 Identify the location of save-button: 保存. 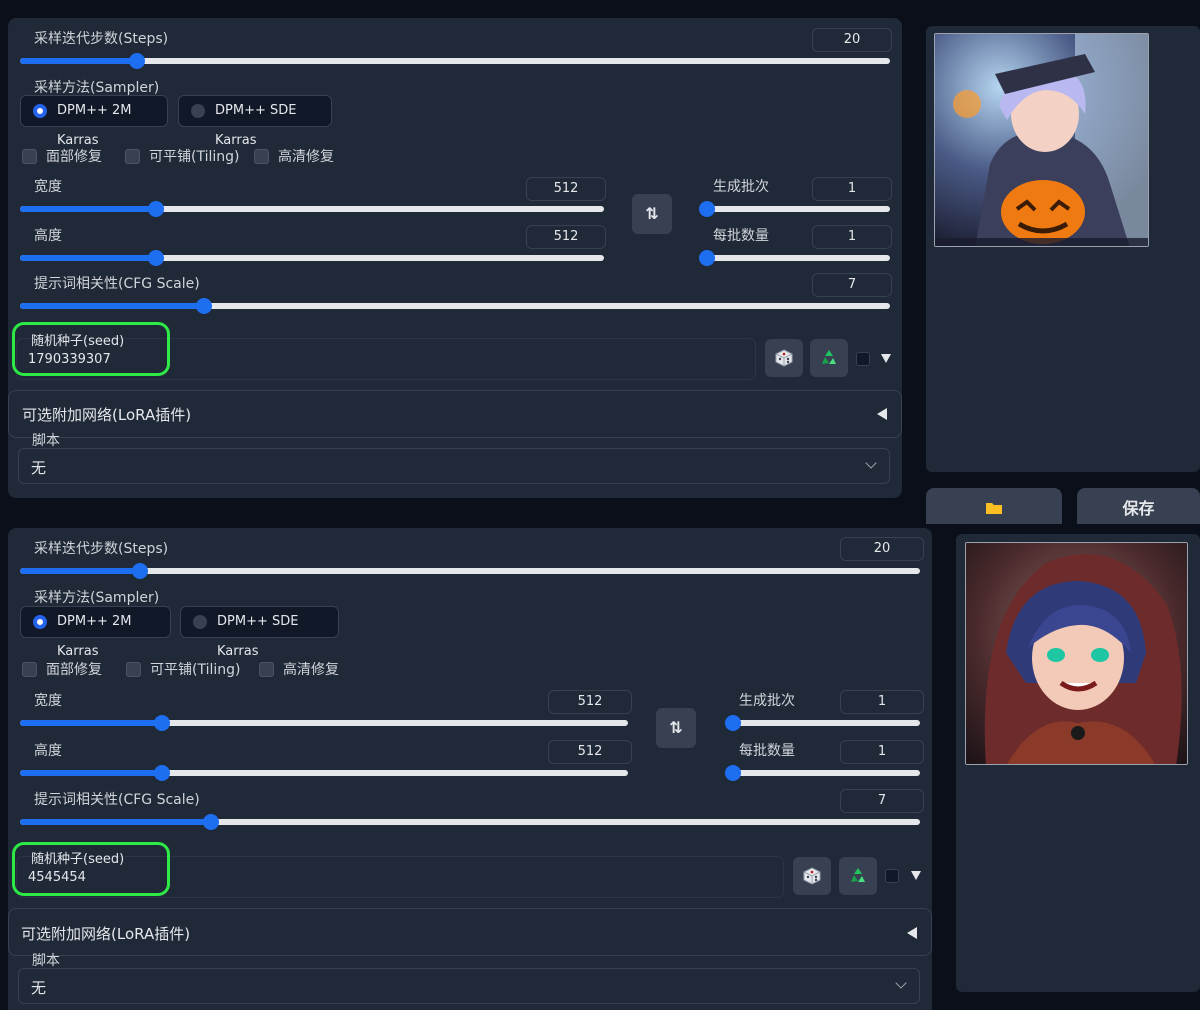
(1138, 506).